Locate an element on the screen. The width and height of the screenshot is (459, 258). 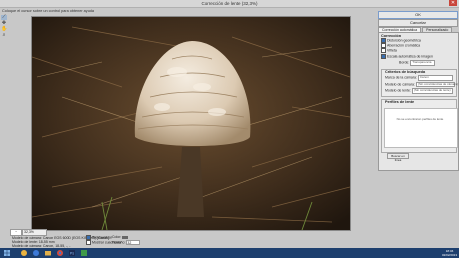
clock-date: 02/02/2013 is located at coordinates (449, 255).